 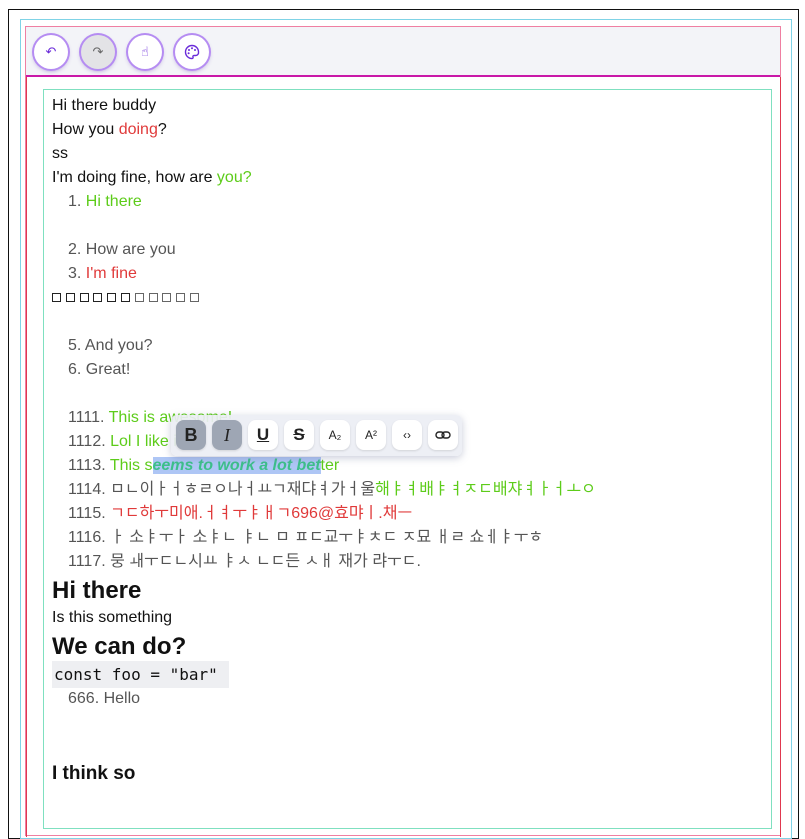 What do you see at coordinates (97, 590) in the screenshot?
I see `heading: Hi there` at bounding box center [97, 590].